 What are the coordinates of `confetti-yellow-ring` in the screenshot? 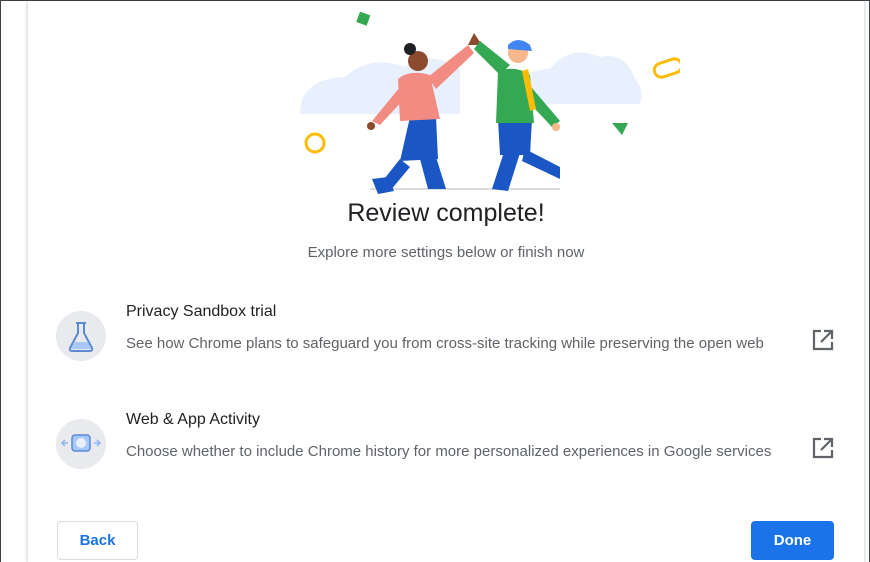 It's located at (666, 68).